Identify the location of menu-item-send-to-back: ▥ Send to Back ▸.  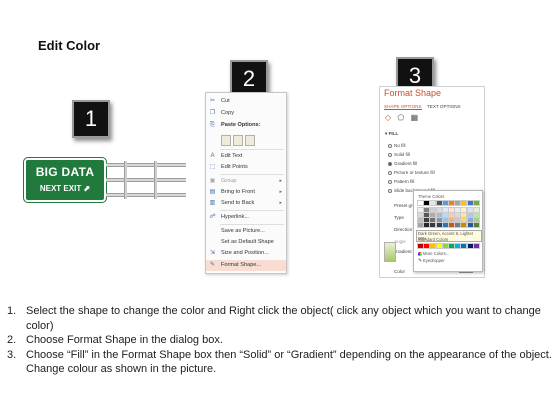
(246, 203).